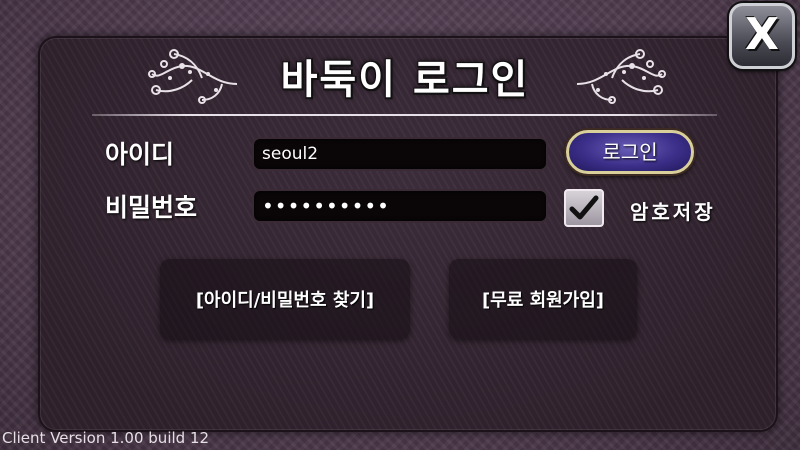 Image resolution: width=800 pixels, height=450 pixels. What do you see at coordinates (630, 152) in the screenshot?
I see `login-button: 로그인` at bounding box center [630, 152].